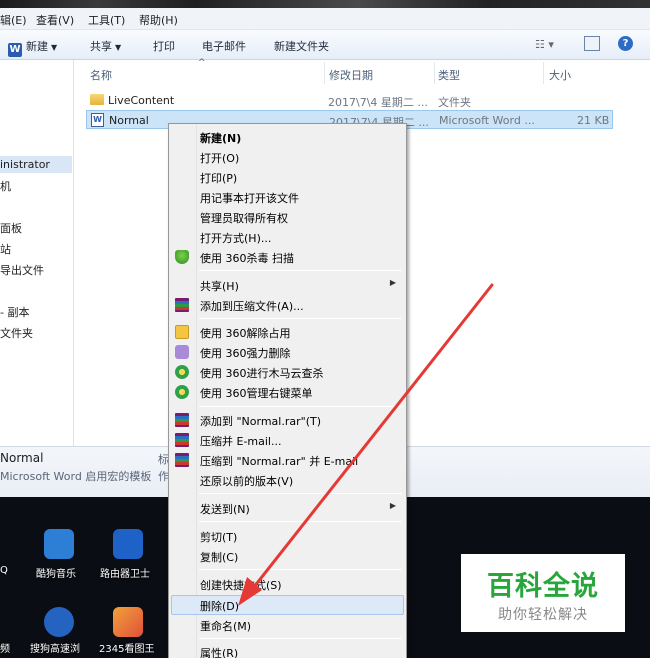  I want to click on menu-item-label: 创建快捷方式(S), so click(241, 585).